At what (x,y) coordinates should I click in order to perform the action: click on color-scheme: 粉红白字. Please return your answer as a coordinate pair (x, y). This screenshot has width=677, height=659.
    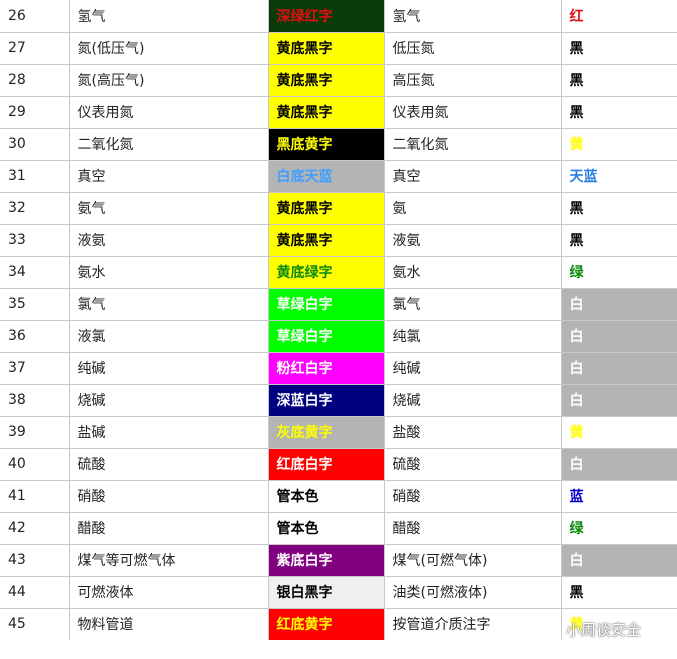
    Looking at the image, I should click on (326, 368).